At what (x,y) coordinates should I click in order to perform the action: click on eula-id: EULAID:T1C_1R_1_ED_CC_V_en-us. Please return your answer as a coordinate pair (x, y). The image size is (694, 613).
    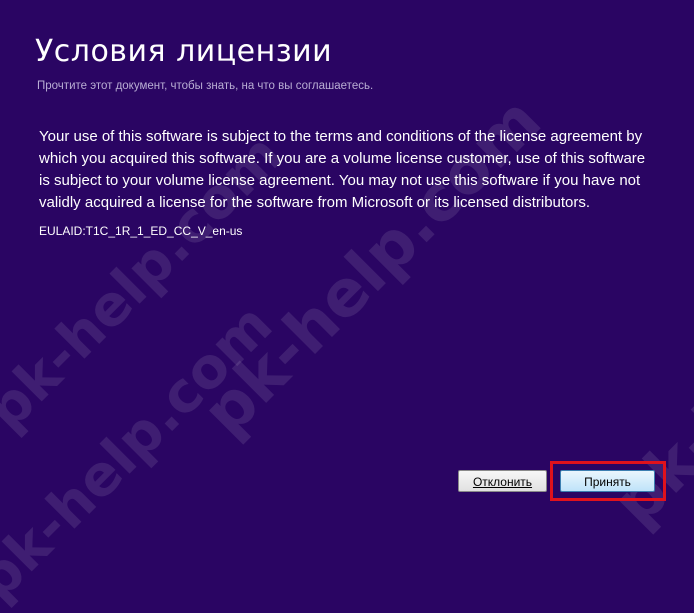
    Looking at the image, I should click on (141, 231).